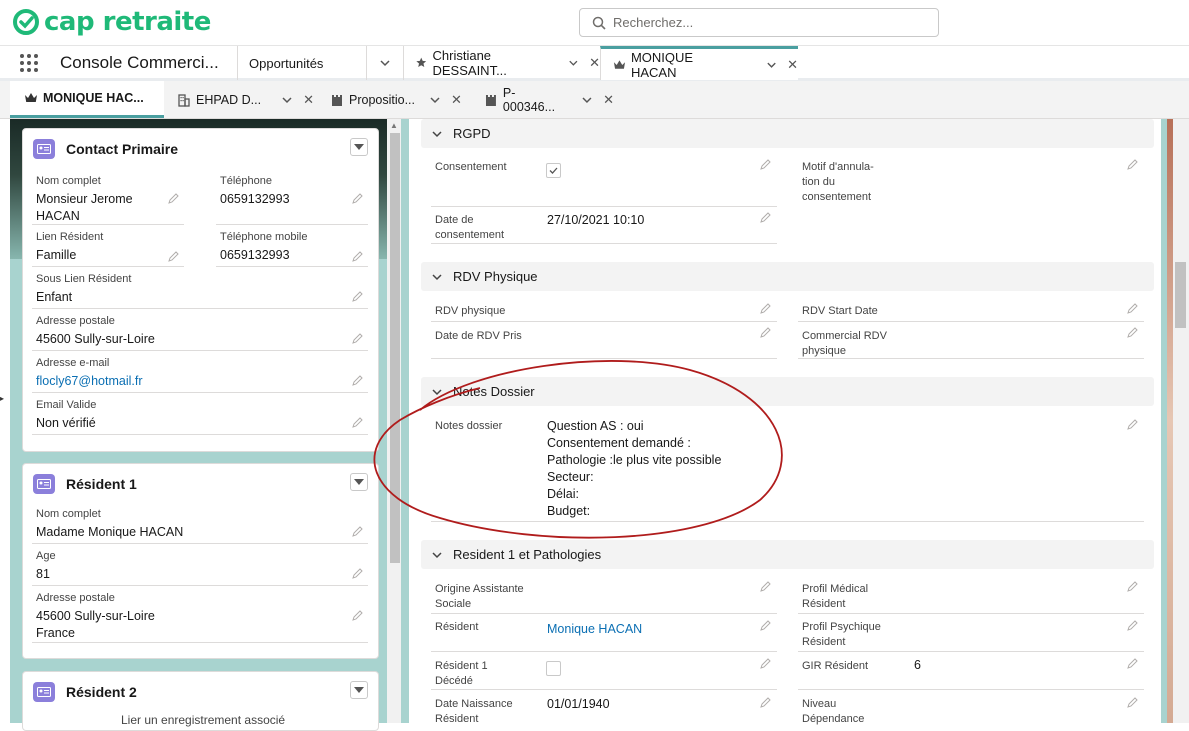  What do you see at coordinates (200, 290) in the screenshot?
I see `field-sous-lien-resident: Sous Lien Résident Enfant` at bounding box center [200, 290].